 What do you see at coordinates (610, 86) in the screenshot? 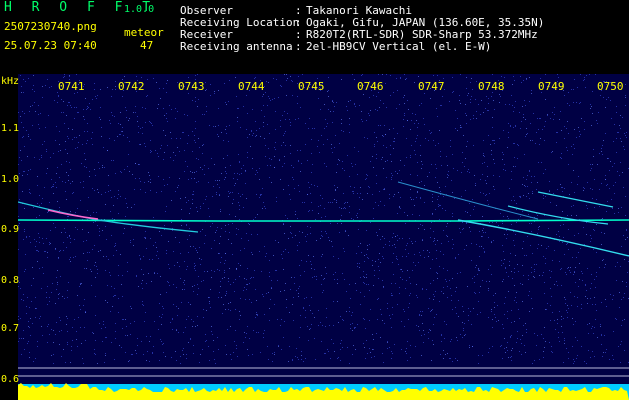
I see `x-tick-label: 0750` at bounding box center [610, 86].